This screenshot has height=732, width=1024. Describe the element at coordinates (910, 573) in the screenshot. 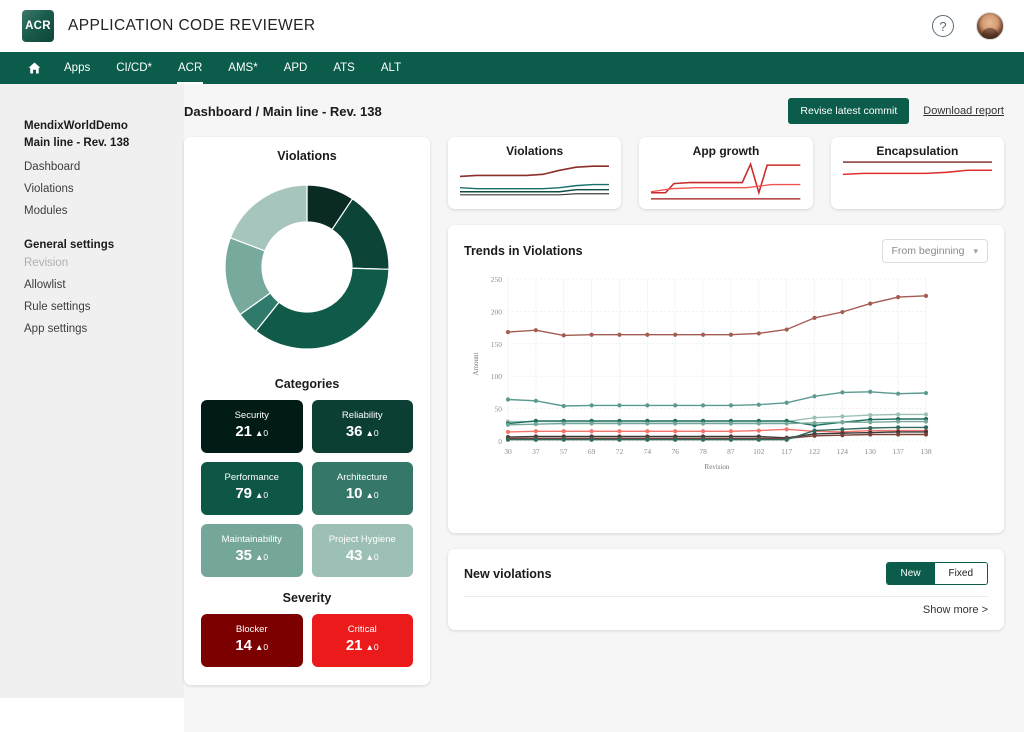

I see `toggle-new: New` at that location.